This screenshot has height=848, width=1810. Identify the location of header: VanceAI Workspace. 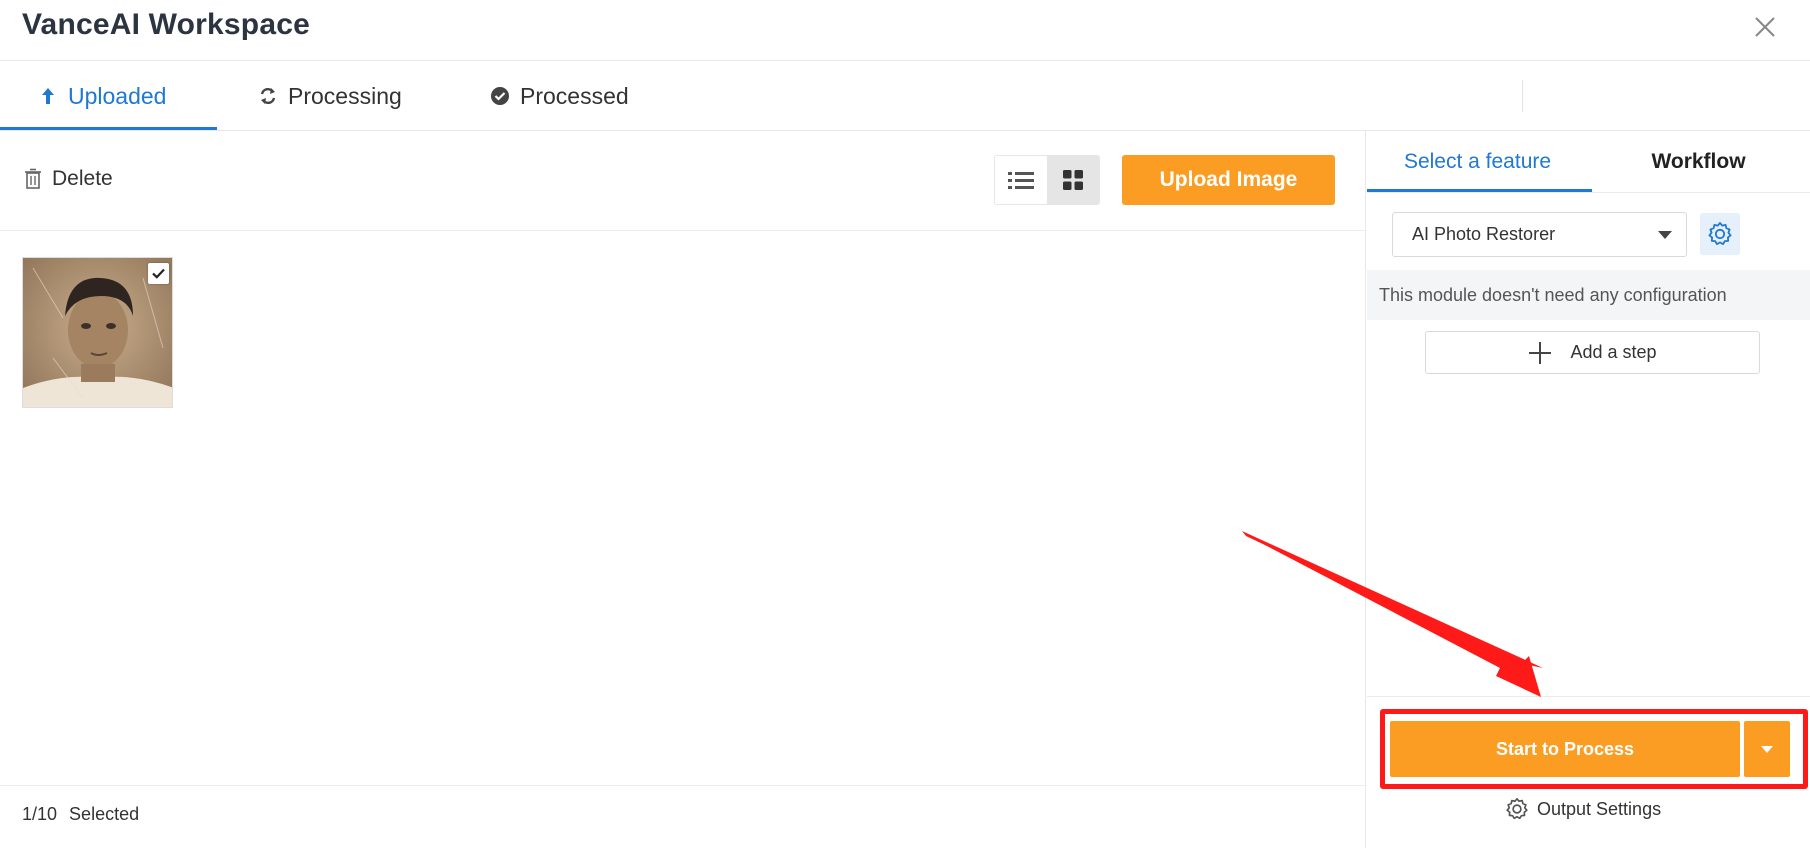
(905, 30).